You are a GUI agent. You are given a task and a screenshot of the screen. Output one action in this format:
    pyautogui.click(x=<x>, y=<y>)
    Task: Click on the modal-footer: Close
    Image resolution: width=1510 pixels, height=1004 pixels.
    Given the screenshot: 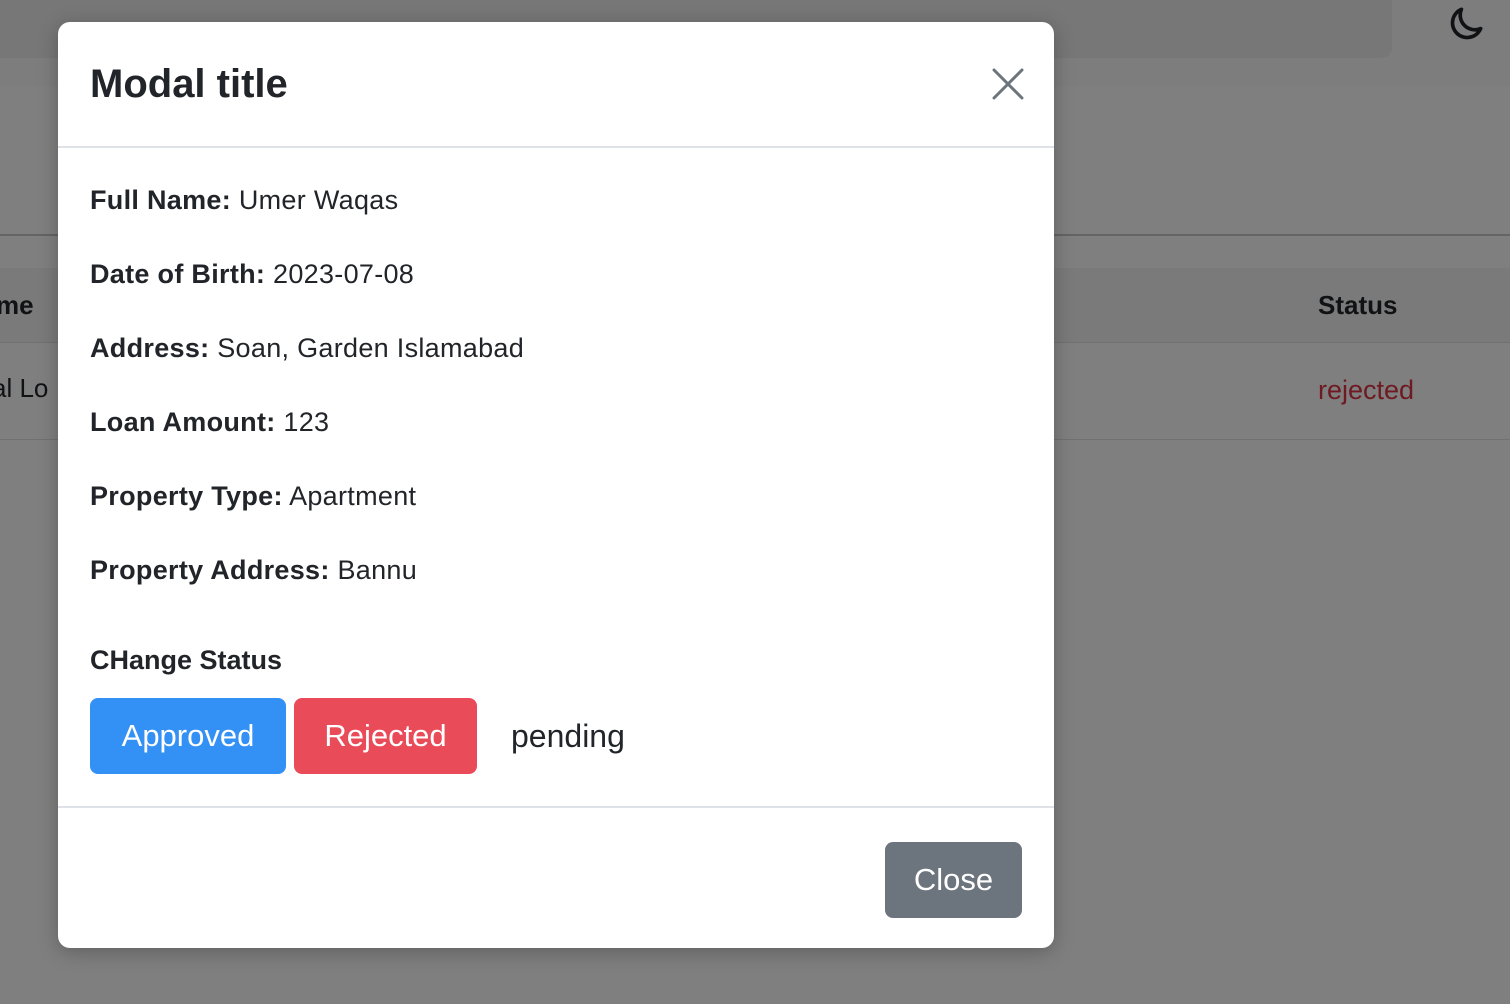 What is the action you would take?
    pyautogui.click(x=556, y=877)
    